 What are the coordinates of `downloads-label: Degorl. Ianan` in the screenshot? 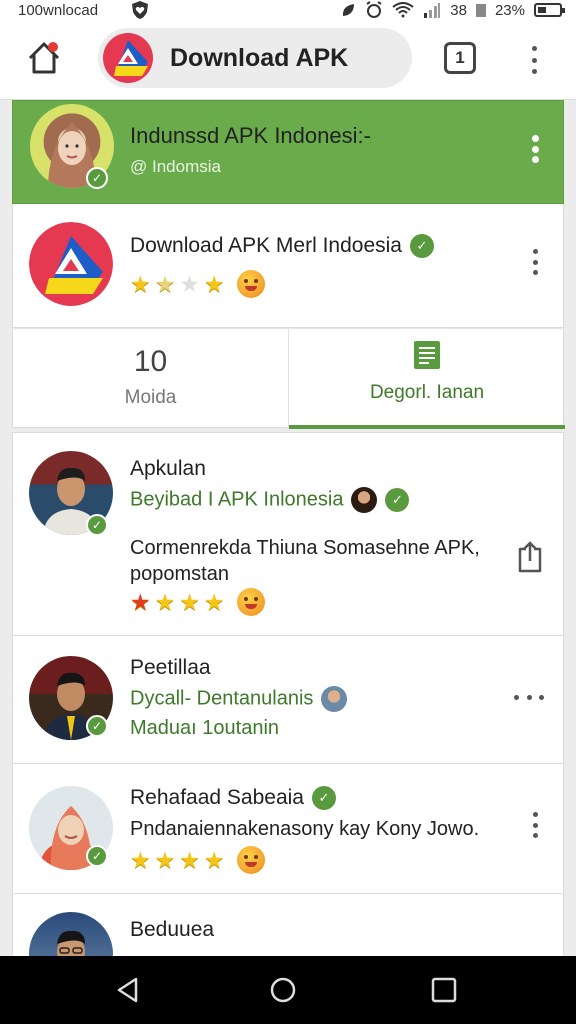 It's located at (427, 392).